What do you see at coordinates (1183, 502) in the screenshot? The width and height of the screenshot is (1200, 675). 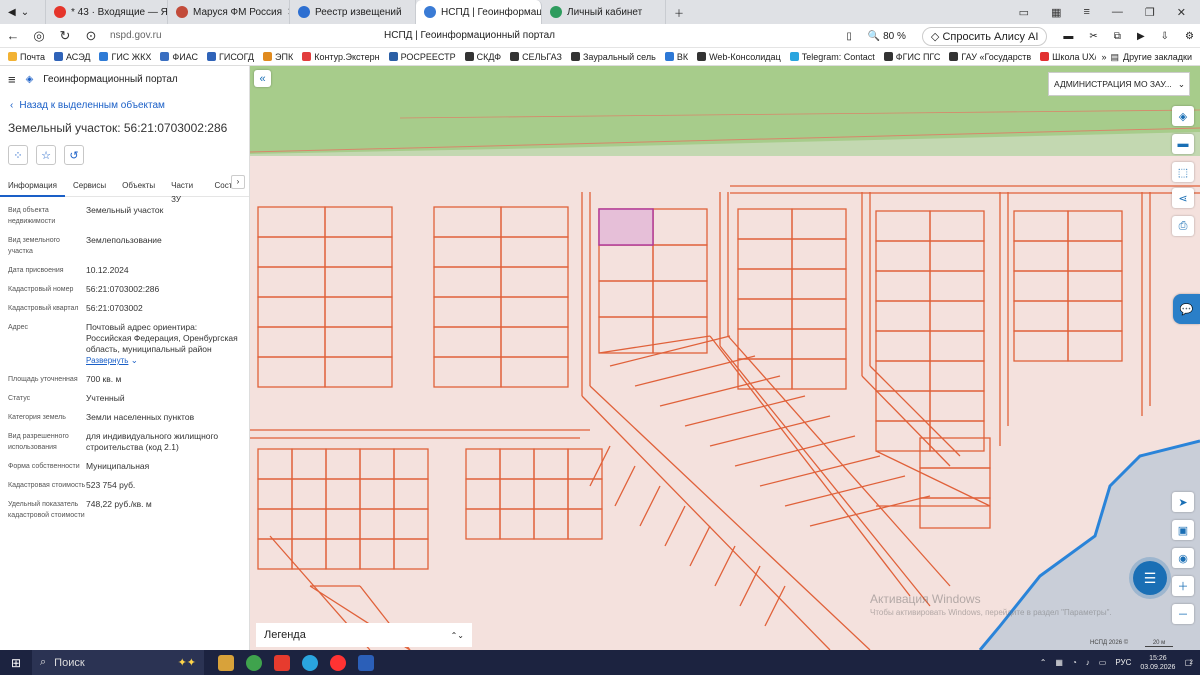 I see `navigate-button: ➤` at bounding box center [1183, 502].